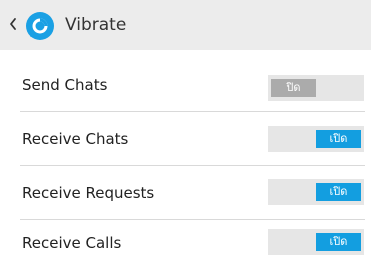 The width and height of the screenshot is (371, 267). I want to click on app-logo-icon, so click(40, 26).